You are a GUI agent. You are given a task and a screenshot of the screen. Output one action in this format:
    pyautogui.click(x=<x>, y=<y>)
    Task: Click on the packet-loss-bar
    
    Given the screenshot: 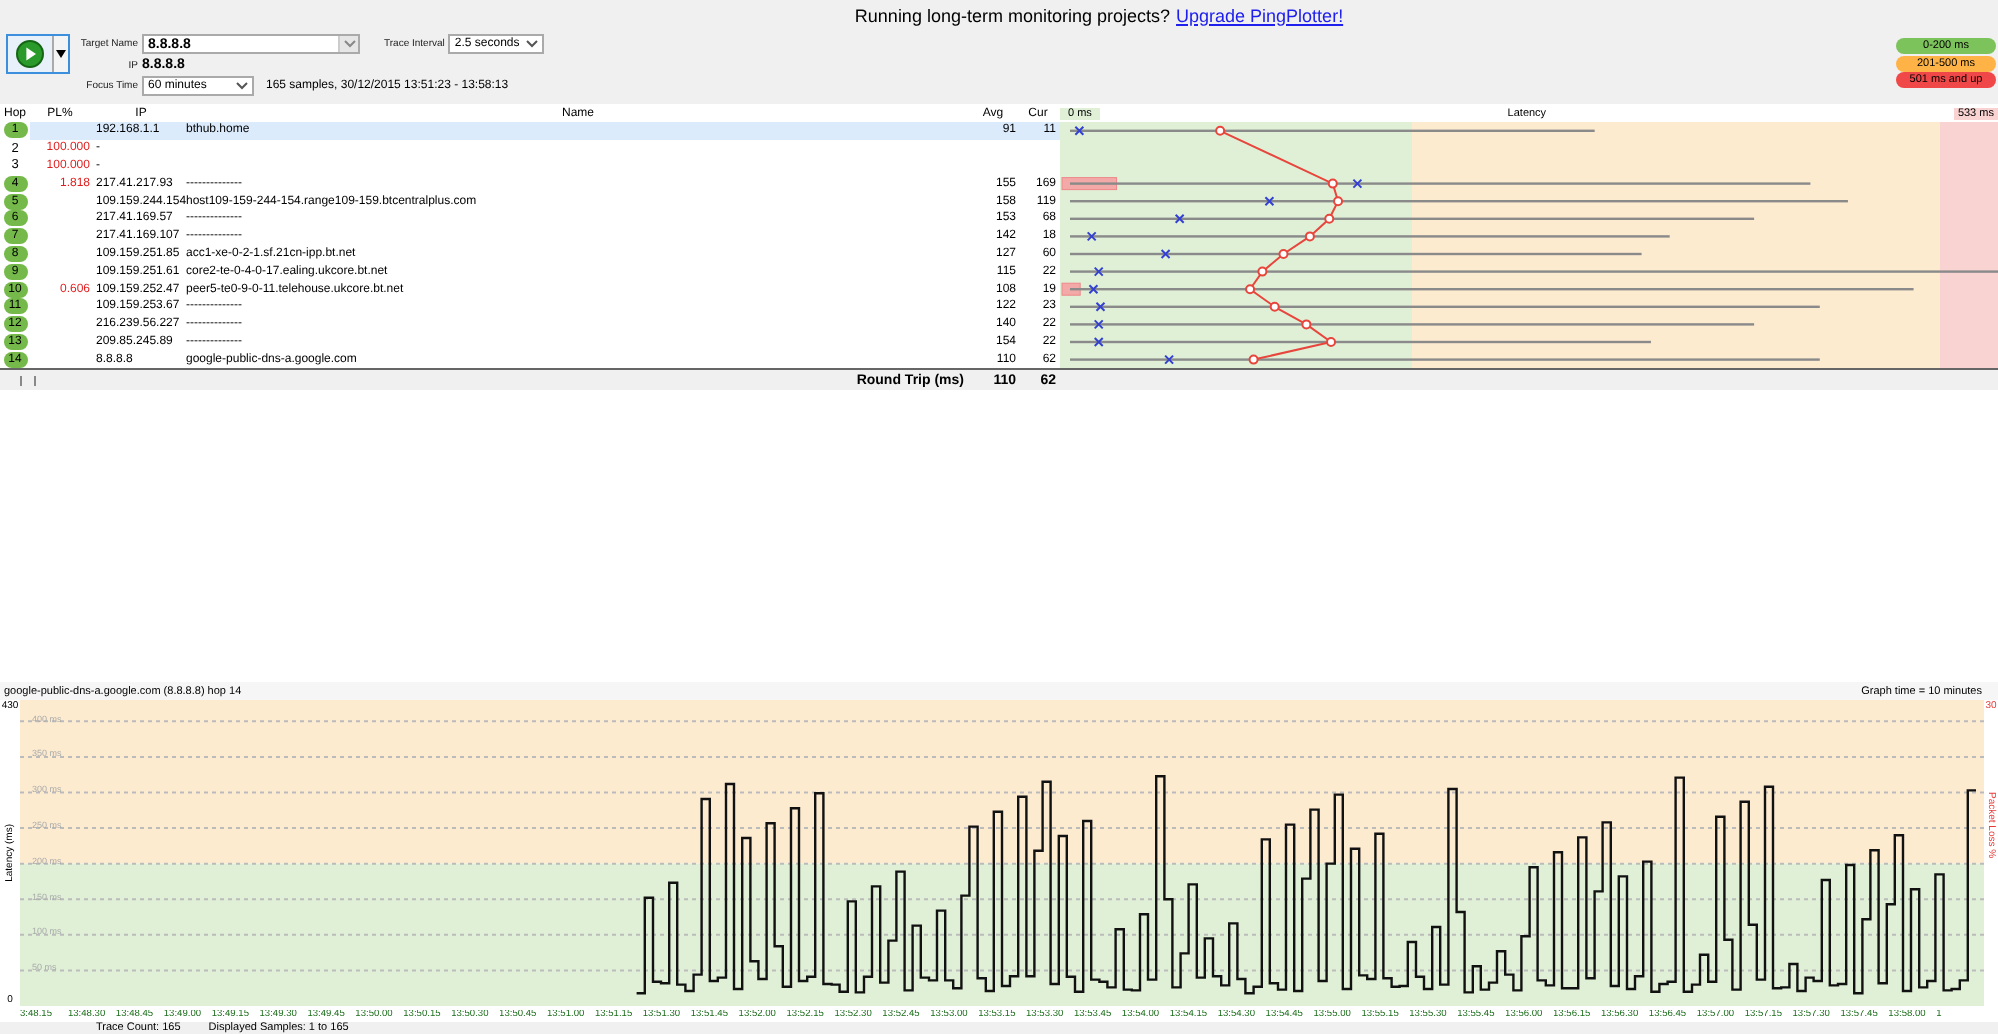 What is the action you would take?
    pyautogui.click(x=1071, y=289)
    